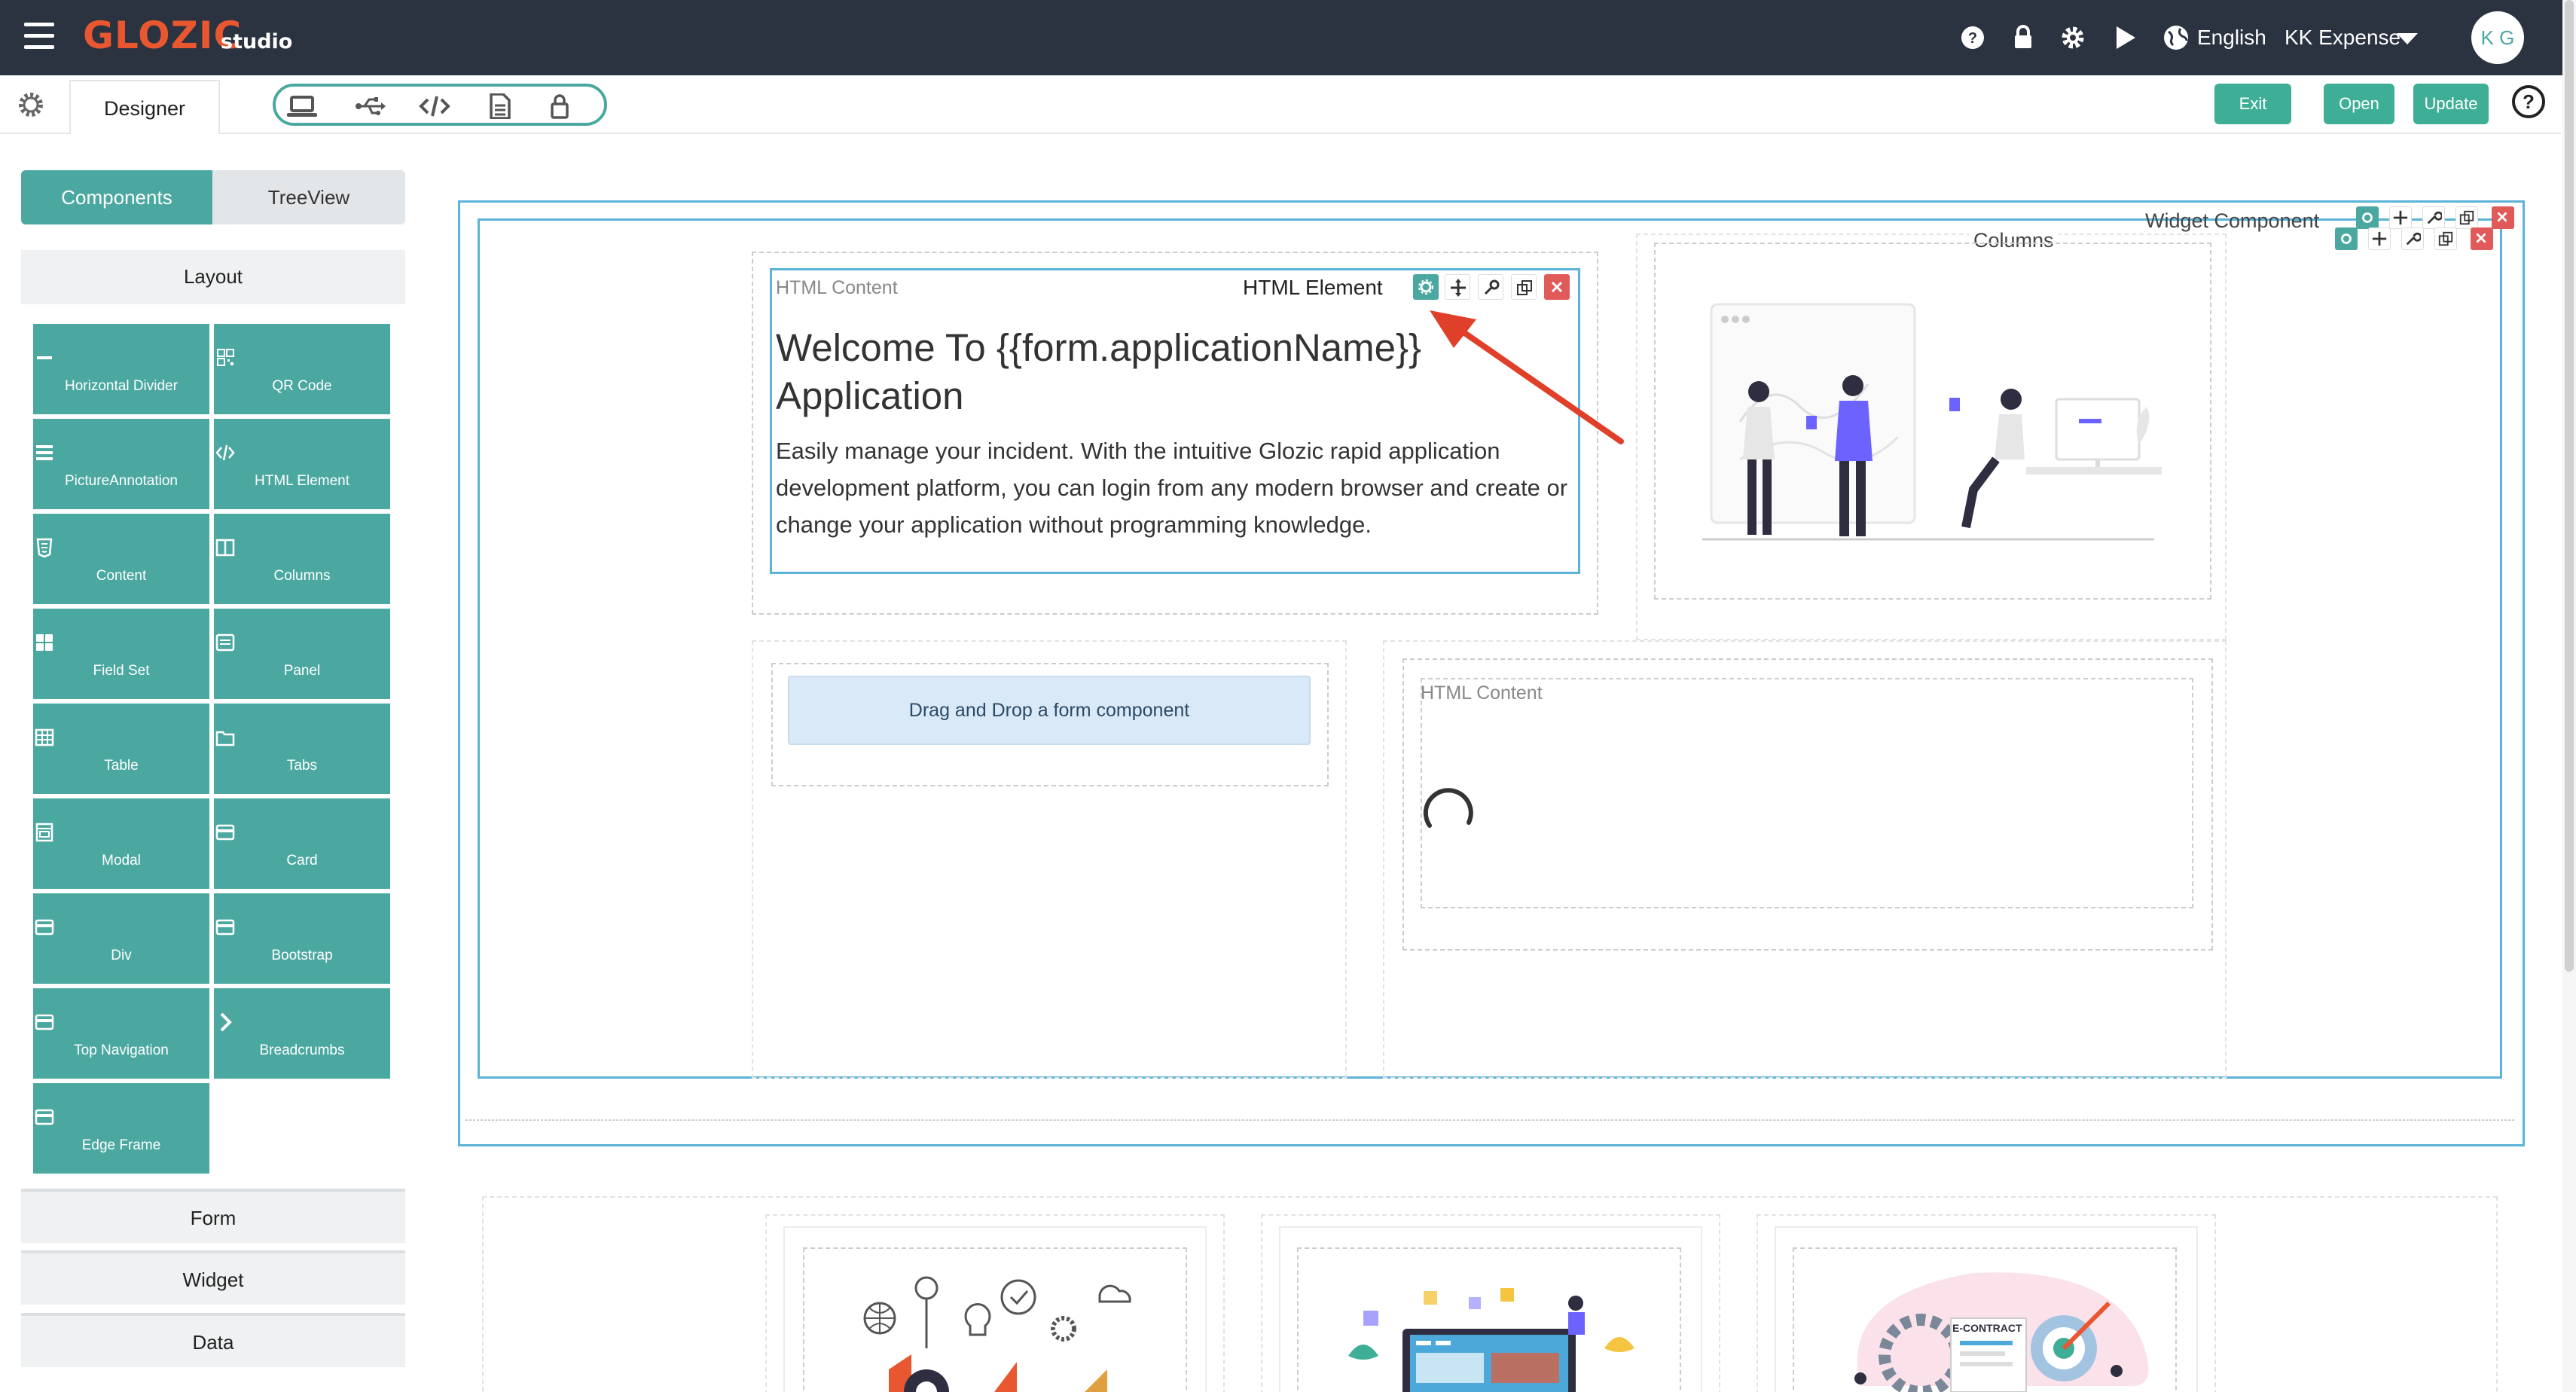 The image size is (2576, 1392). I want to click on widget-settings-button, so click(2367, 217).